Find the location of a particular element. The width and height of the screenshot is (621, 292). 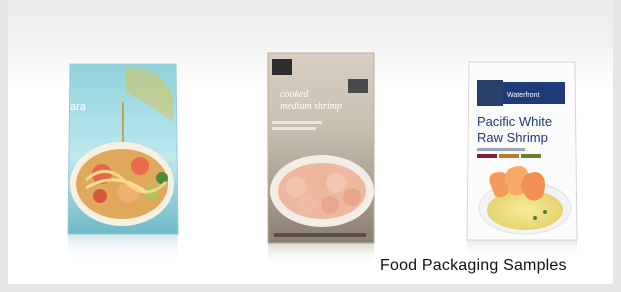

brand-label: Waterfront is located at coordinates (523, 95).